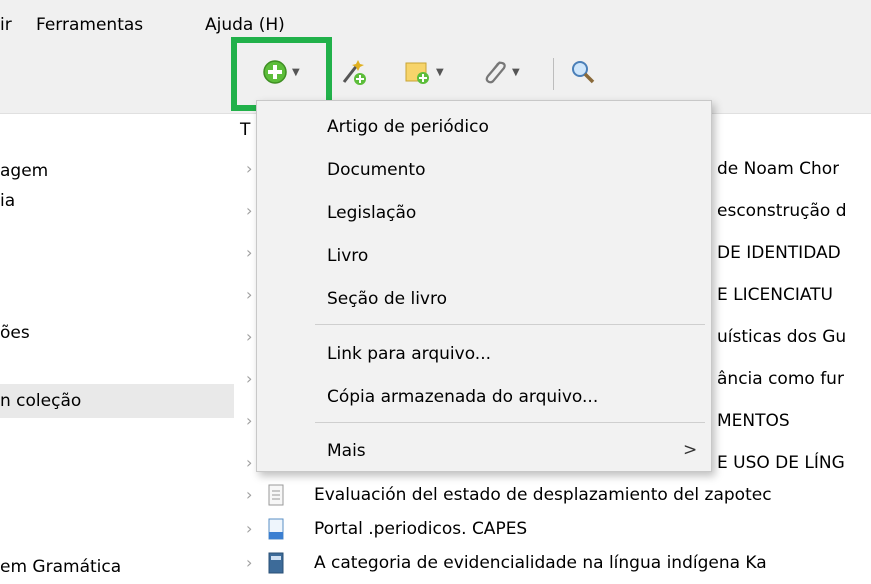 Image resolution: width=871 pixels, height=584 pixels. I want to click on menu-item-documento: Documento, so click(484, 170).